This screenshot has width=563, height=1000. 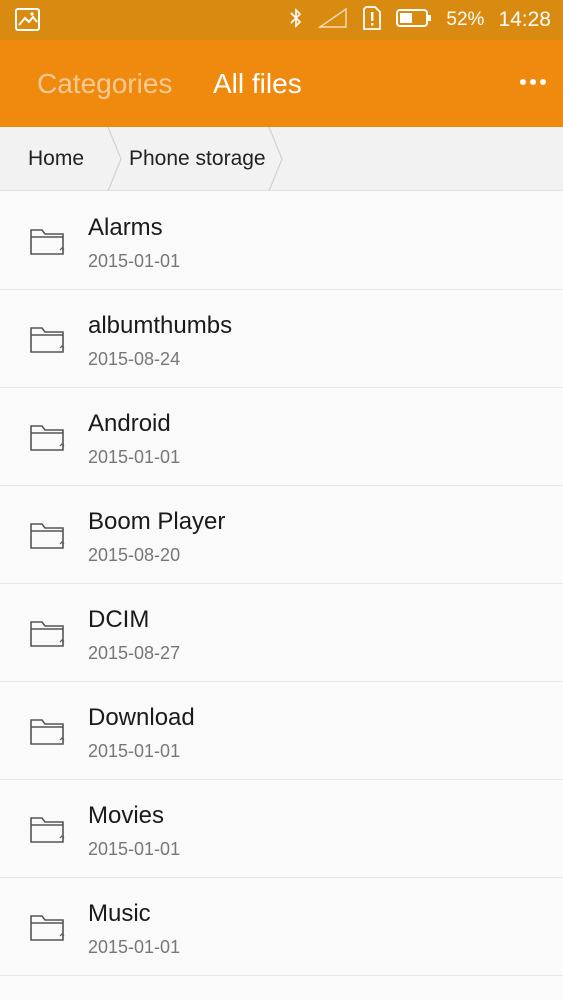 What do you see at coordinates (281, 339) in the screenshot?
I see `file-list-item: albumthumbs 2015-08-24` at bounding box center [281, 339].